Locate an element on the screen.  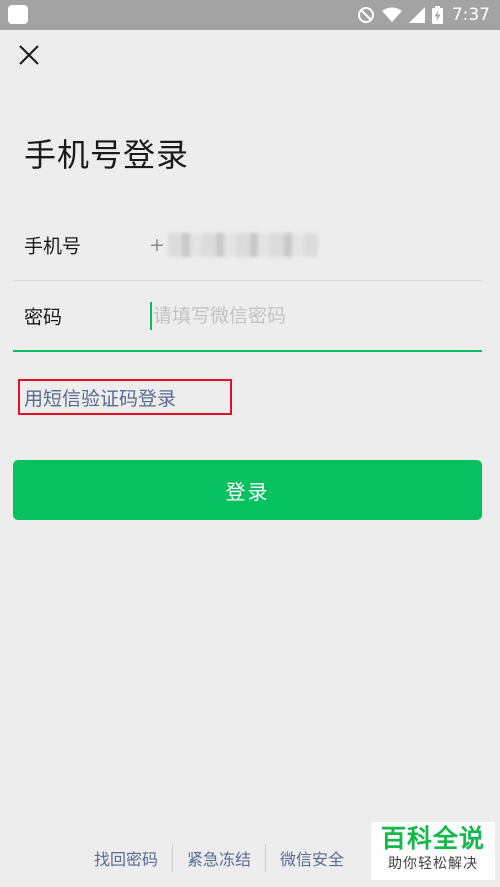
app-icon is located at coordinates (18, 14).